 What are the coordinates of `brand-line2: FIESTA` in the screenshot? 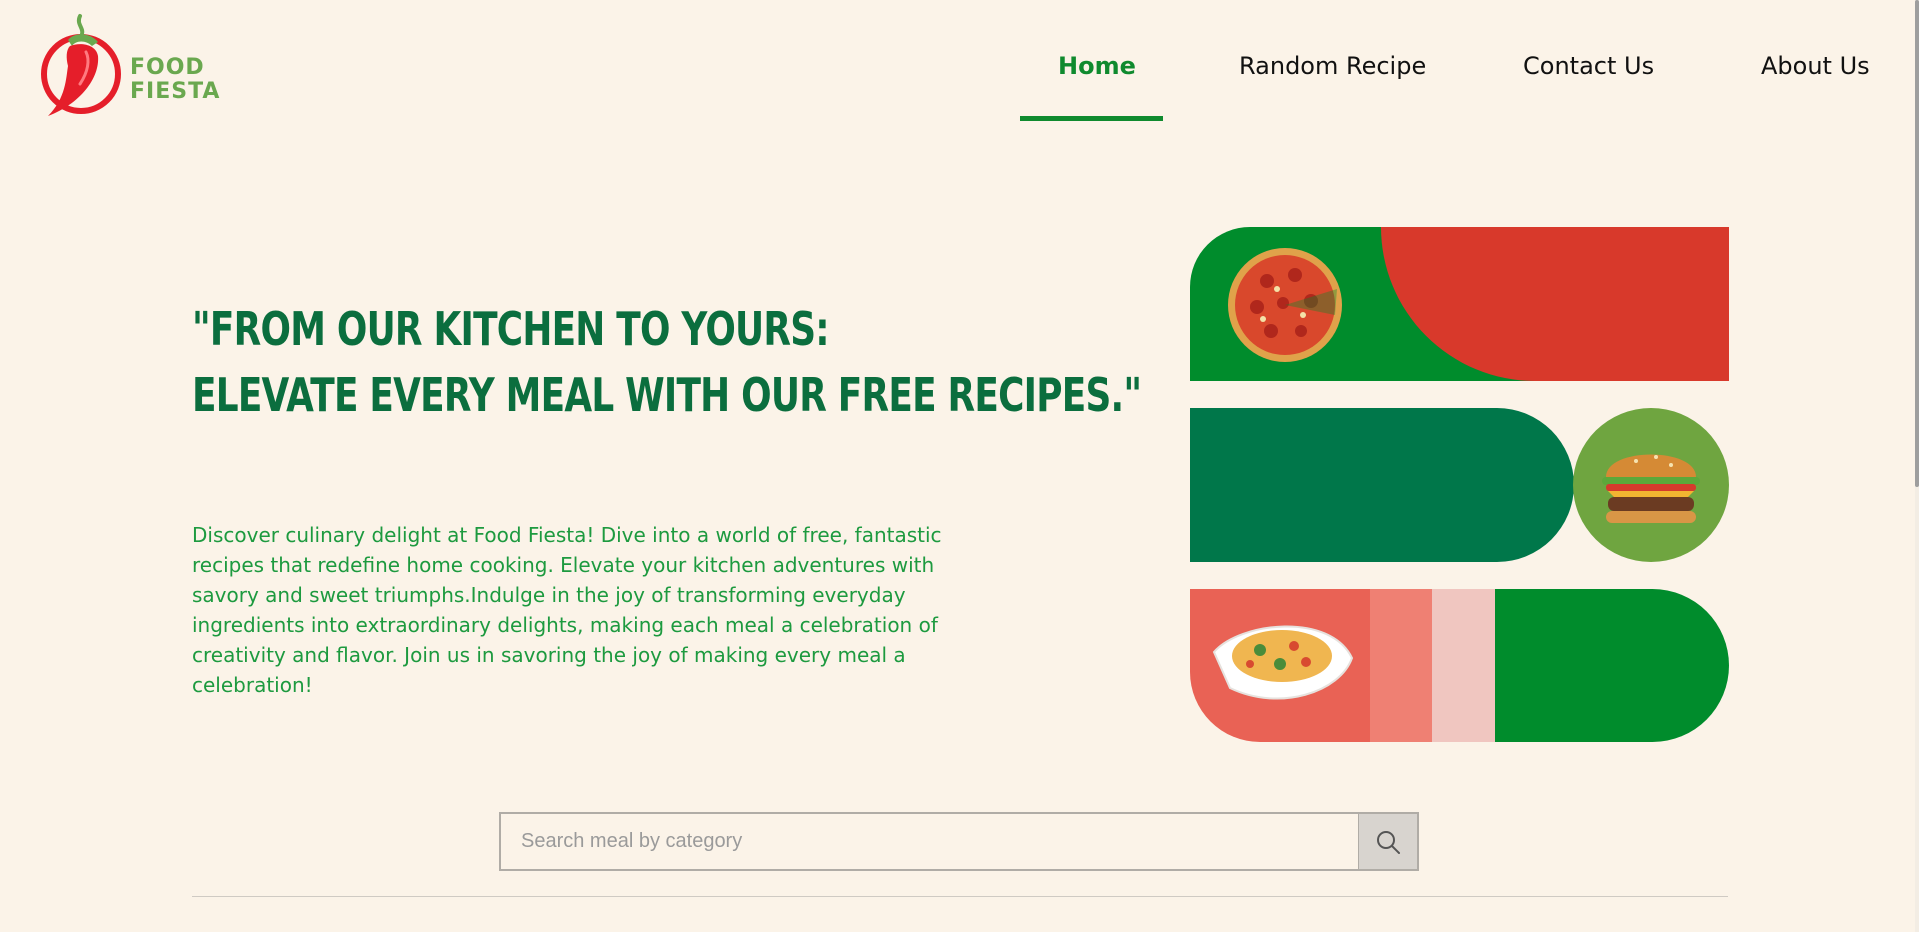 It's located at (175, 91).